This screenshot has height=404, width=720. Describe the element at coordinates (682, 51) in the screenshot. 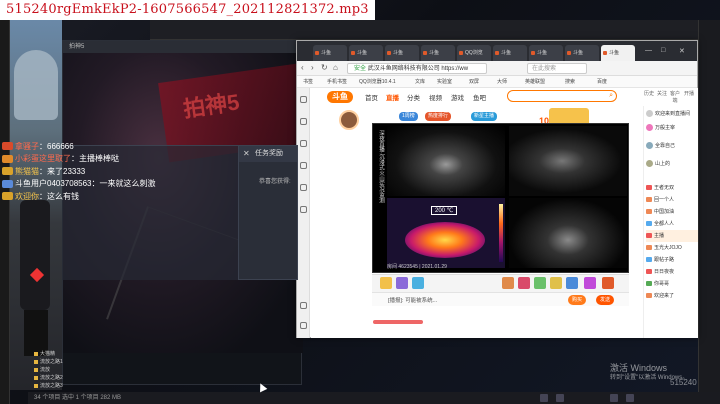

I see `close-window-button: ✕` at that location.